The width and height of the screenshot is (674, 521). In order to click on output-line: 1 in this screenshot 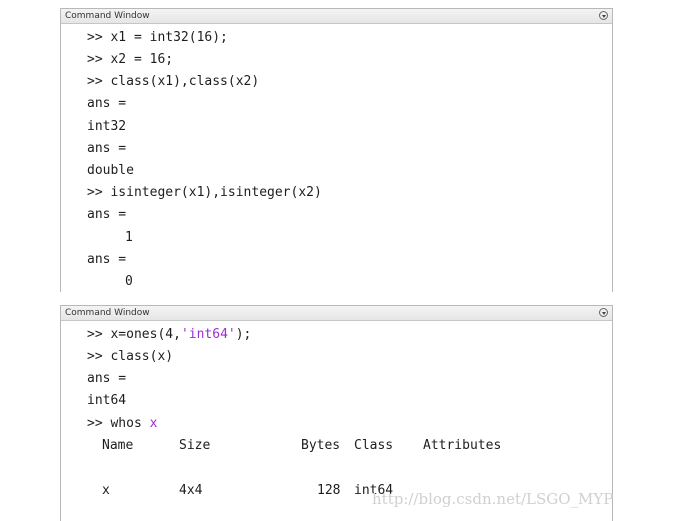, I will do `click(129, 237)`.